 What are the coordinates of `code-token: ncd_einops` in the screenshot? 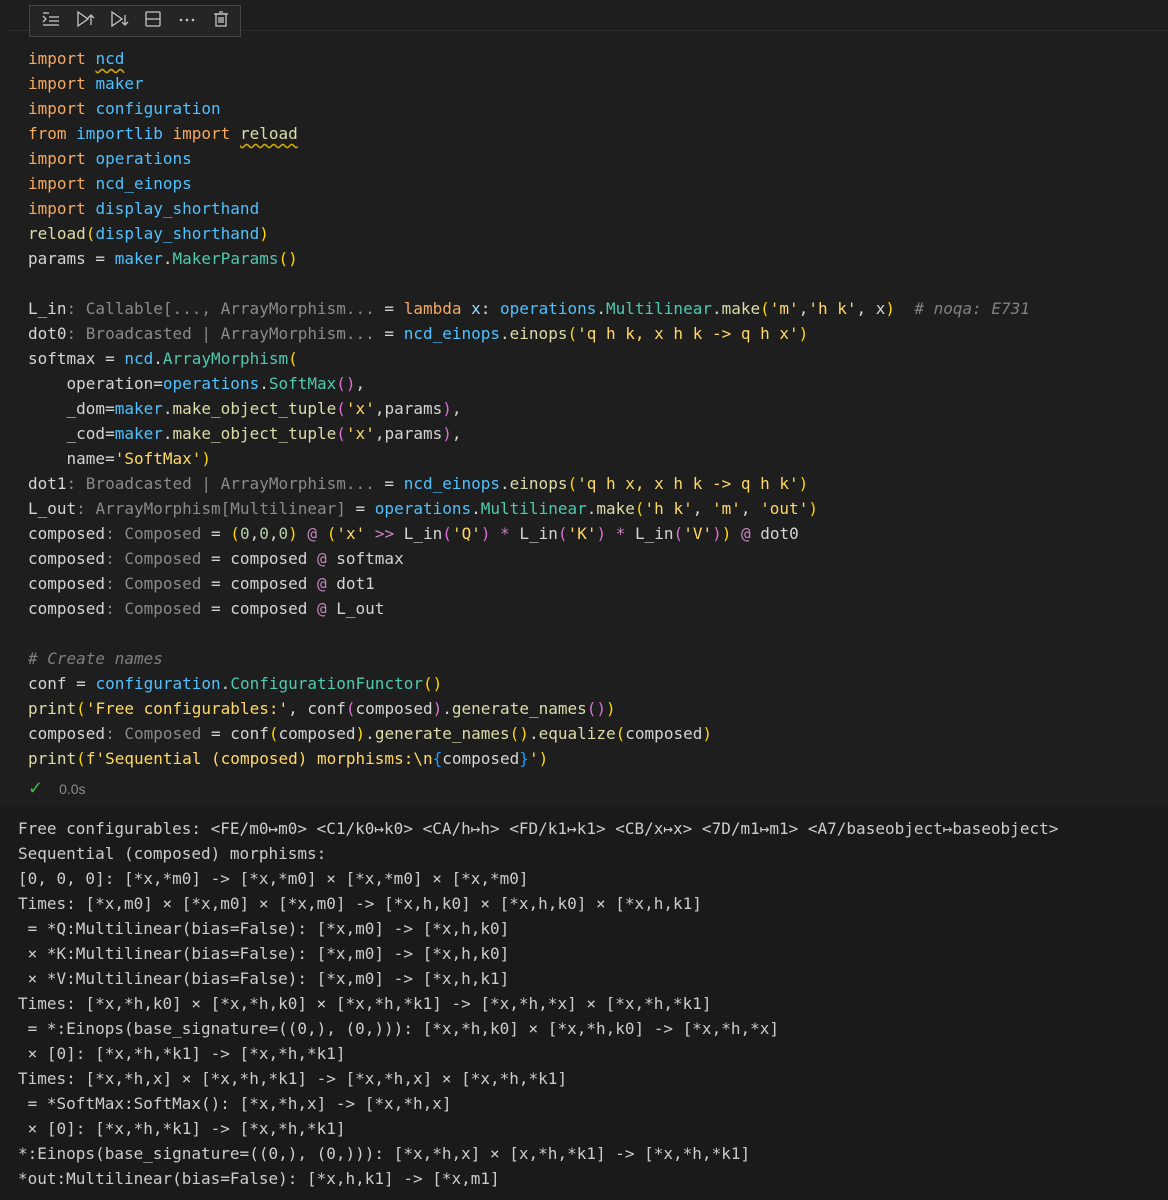 It's located at (452, 483).